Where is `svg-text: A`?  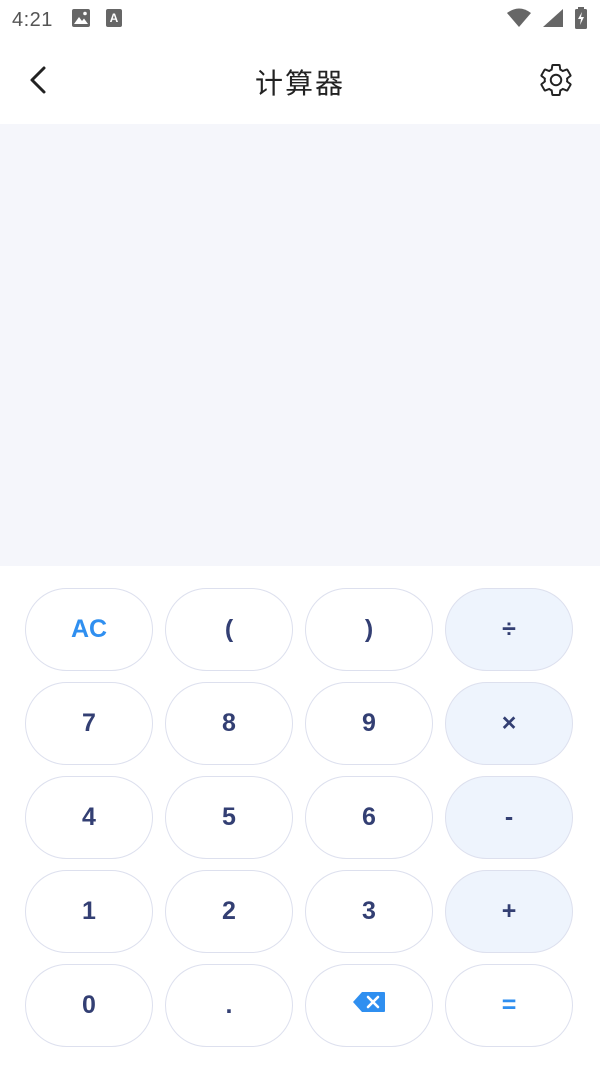
svg-text: A is located at coordinates (114, 18).